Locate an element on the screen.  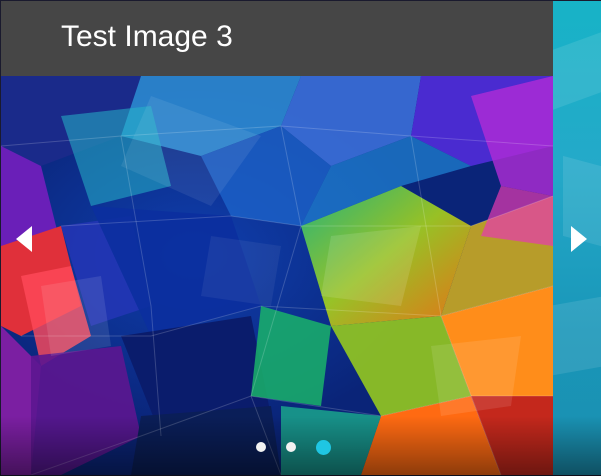
previous-slide-button is located at coordinates (24, 239).